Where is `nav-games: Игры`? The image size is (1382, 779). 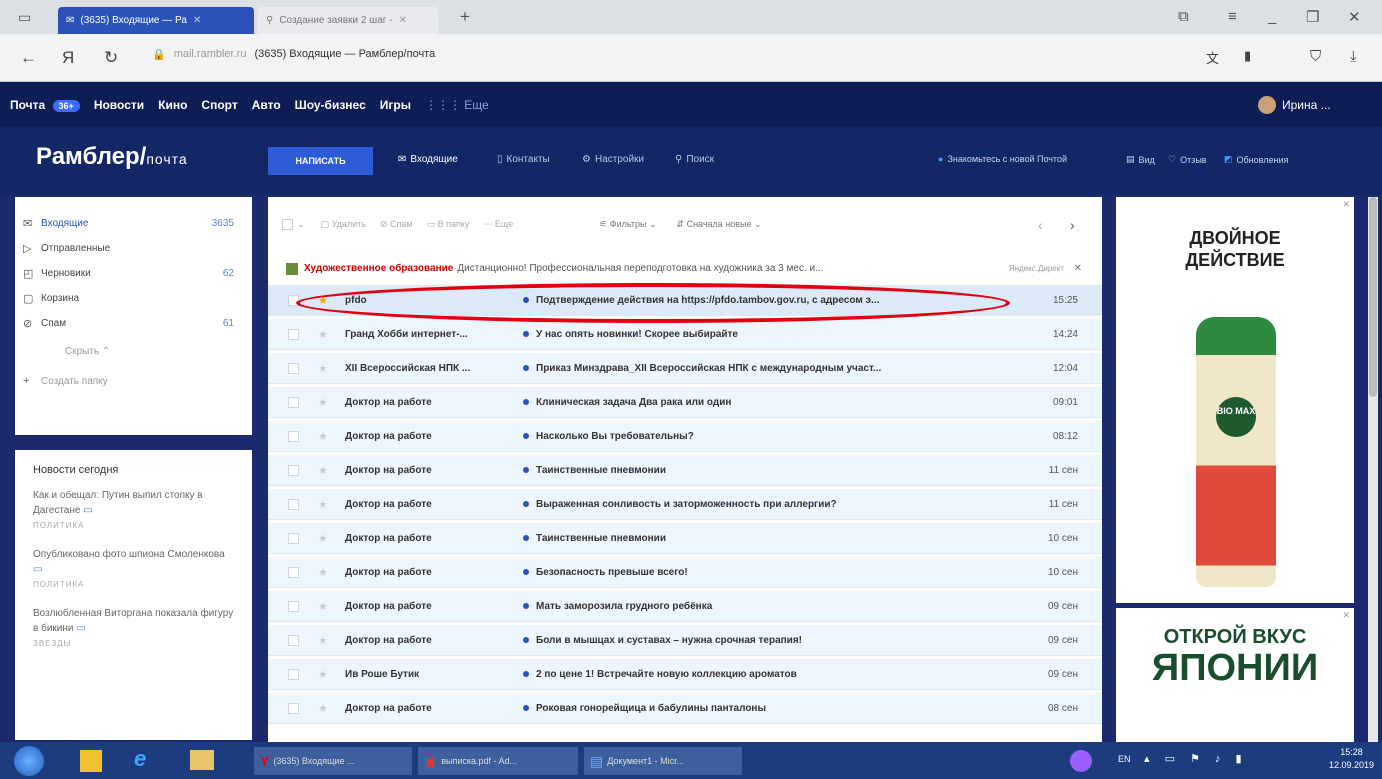
nav-games: Игры is located at coordinates (395, 105).